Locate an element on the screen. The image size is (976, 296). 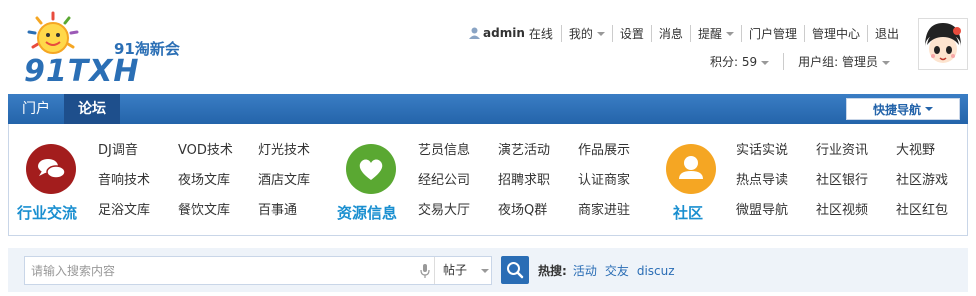
reminders-menu: 提醒 is located at coordinates (715, 33).